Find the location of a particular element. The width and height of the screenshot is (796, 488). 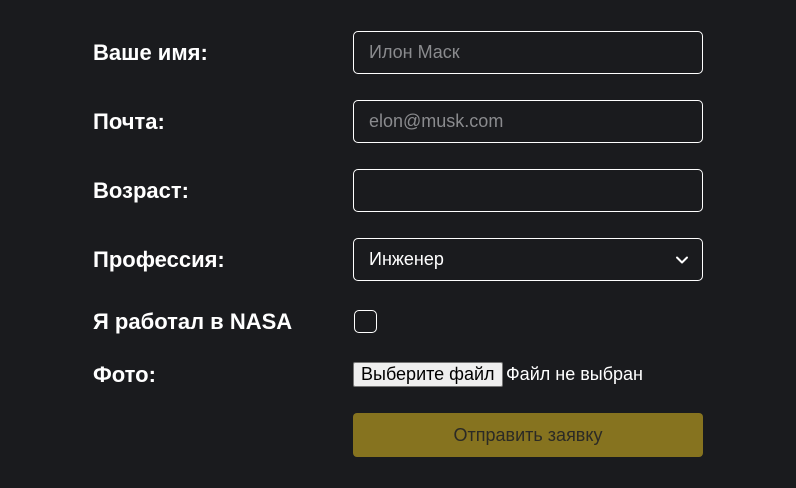

submit-button: Отправить заявку is located at coordinates (528, 435).